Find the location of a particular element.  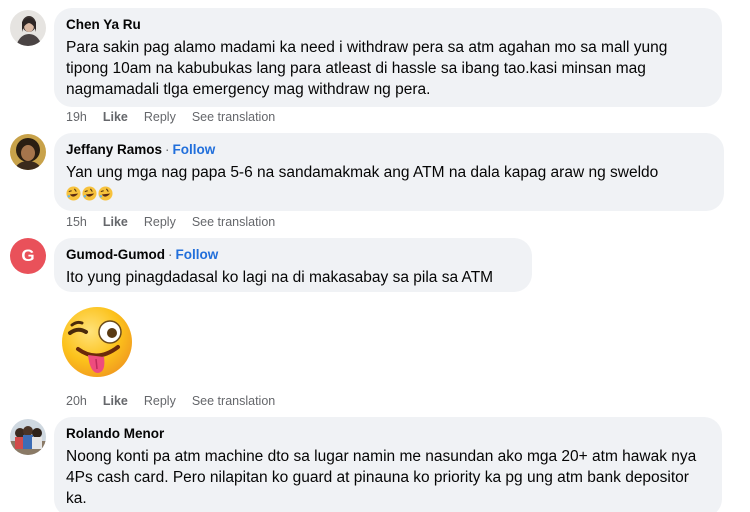

comment-time: 20h is located at coordinates (76, 401).